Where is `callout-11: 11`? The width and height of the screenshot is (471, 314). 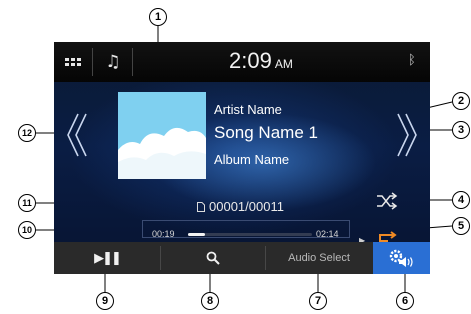
callout-11: 11 is located at coordinates (27, 203).